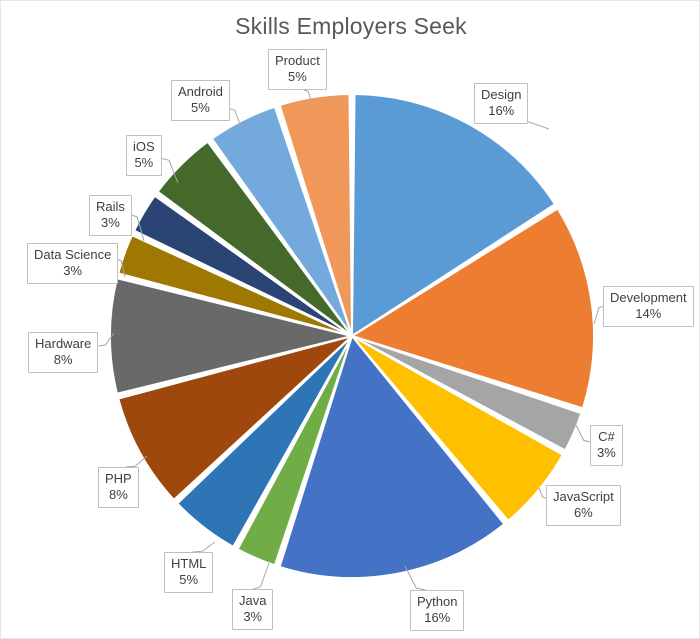  I want to click on data-label-ios: iOS 5%, so click(144, 155).